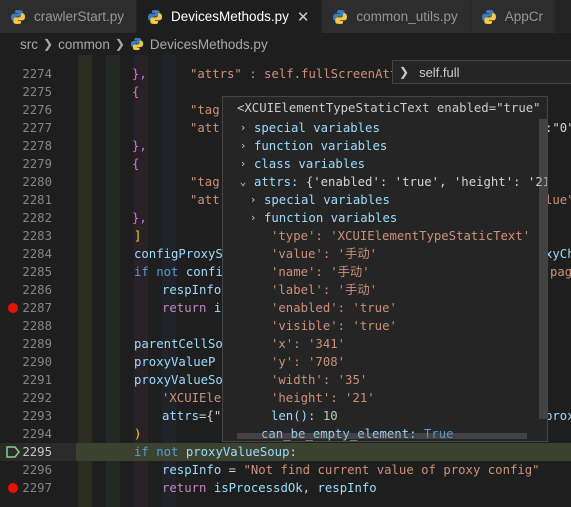  I want to click on line-number: 2281, so click(36, 200).